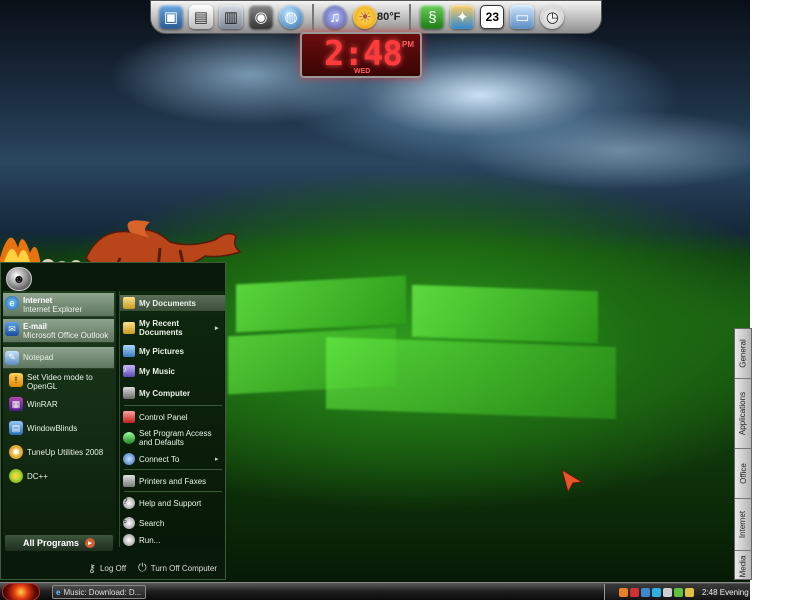 The height and width of the screenshot is (600, 800). I want to click on network-icon: ✦, so click(462, 17).